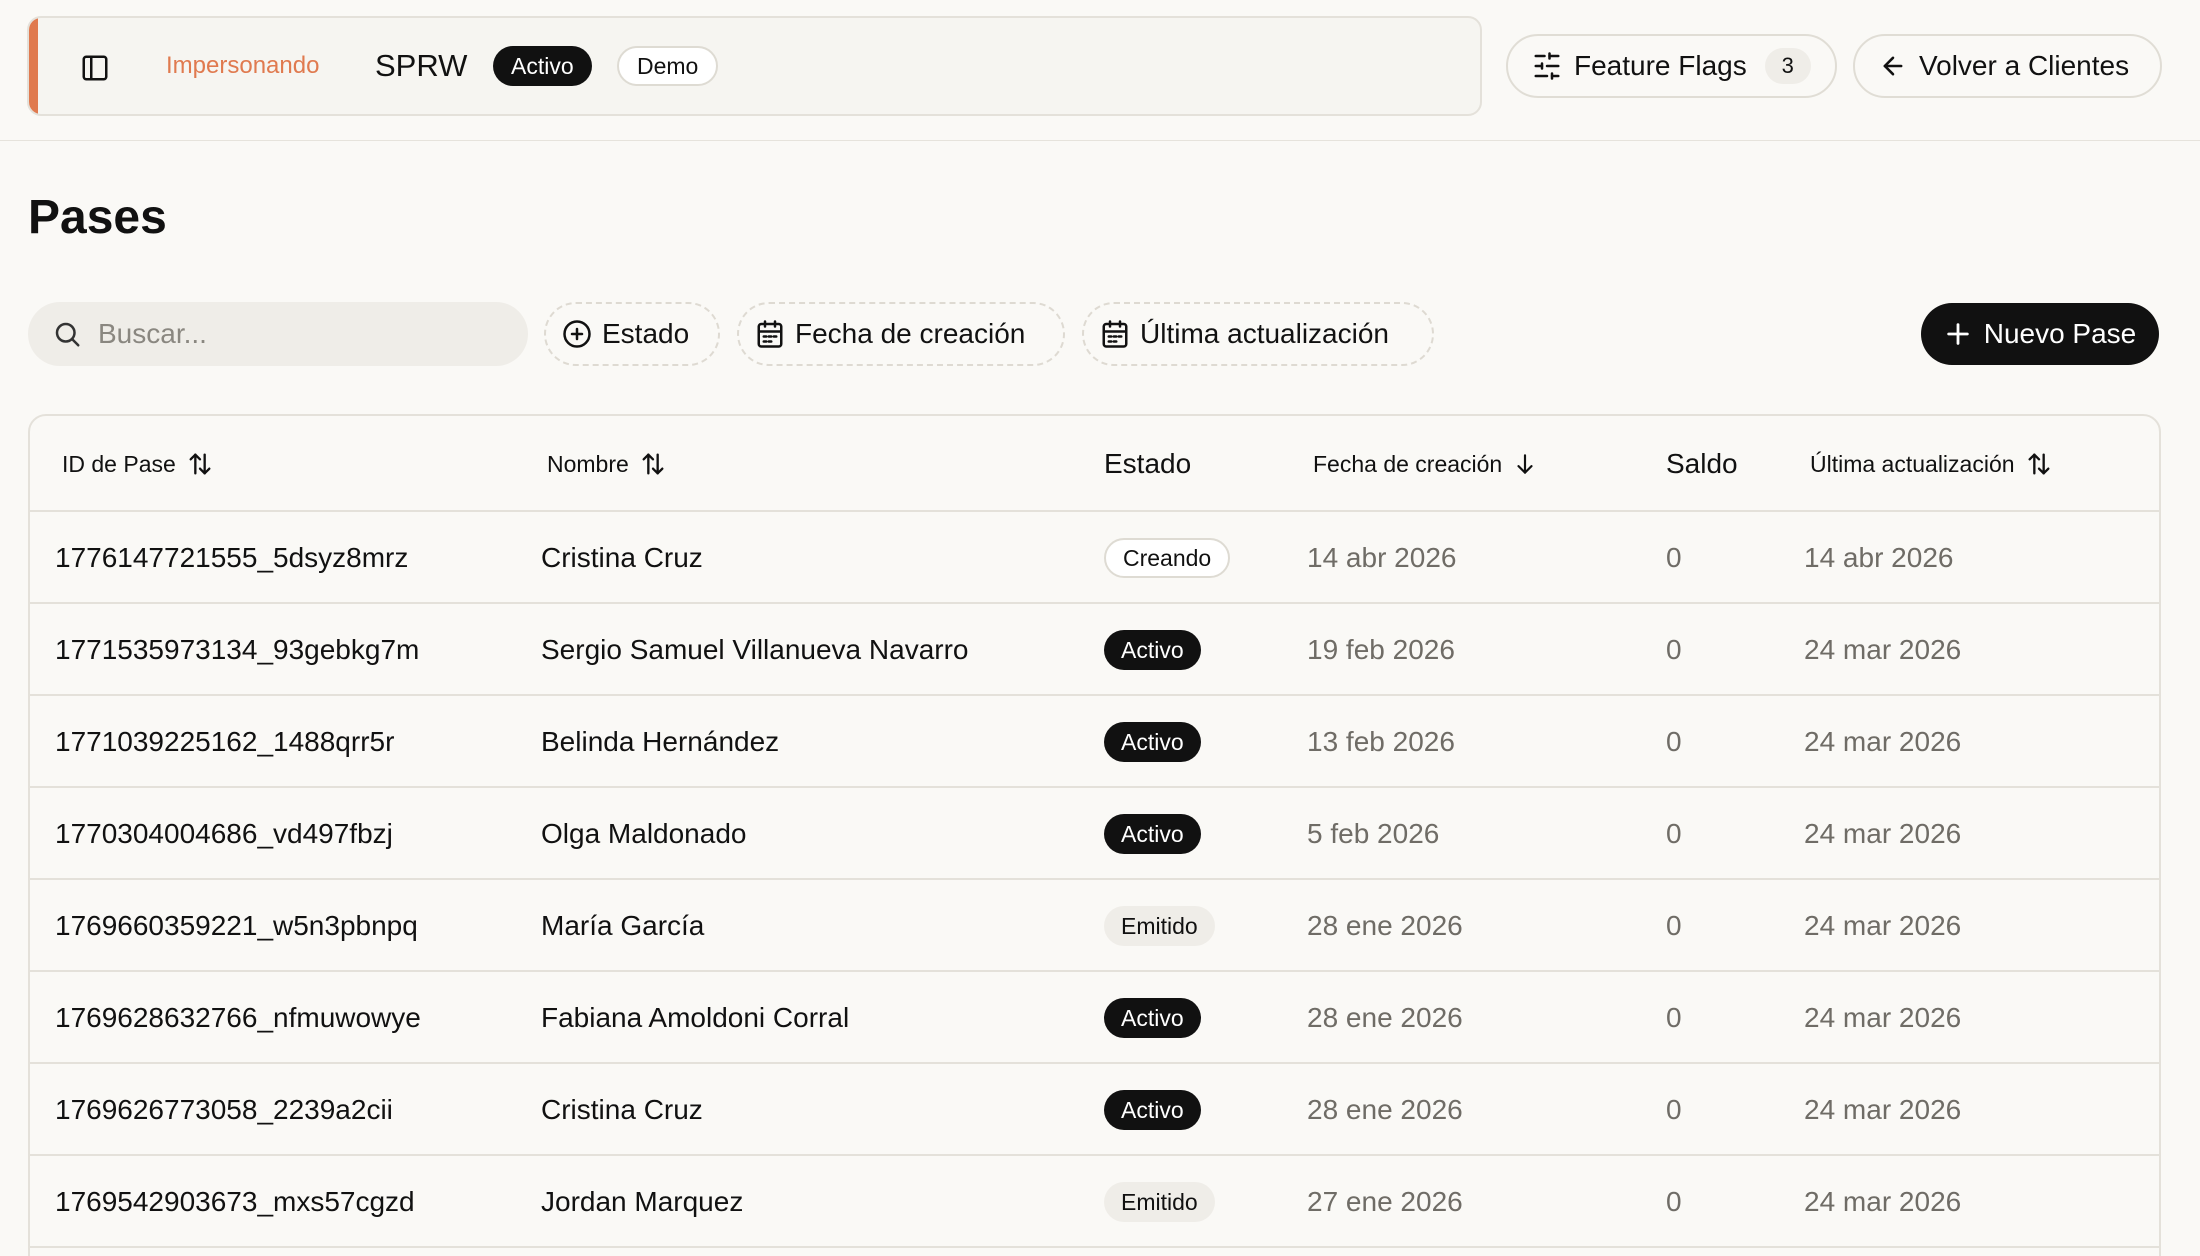 Image resolution: width=2200 pixels, height=1256 pixels. Describe the element at coordinates (1787, 66) in the screenshot. I see `feature-flags-count: 3` at that location.